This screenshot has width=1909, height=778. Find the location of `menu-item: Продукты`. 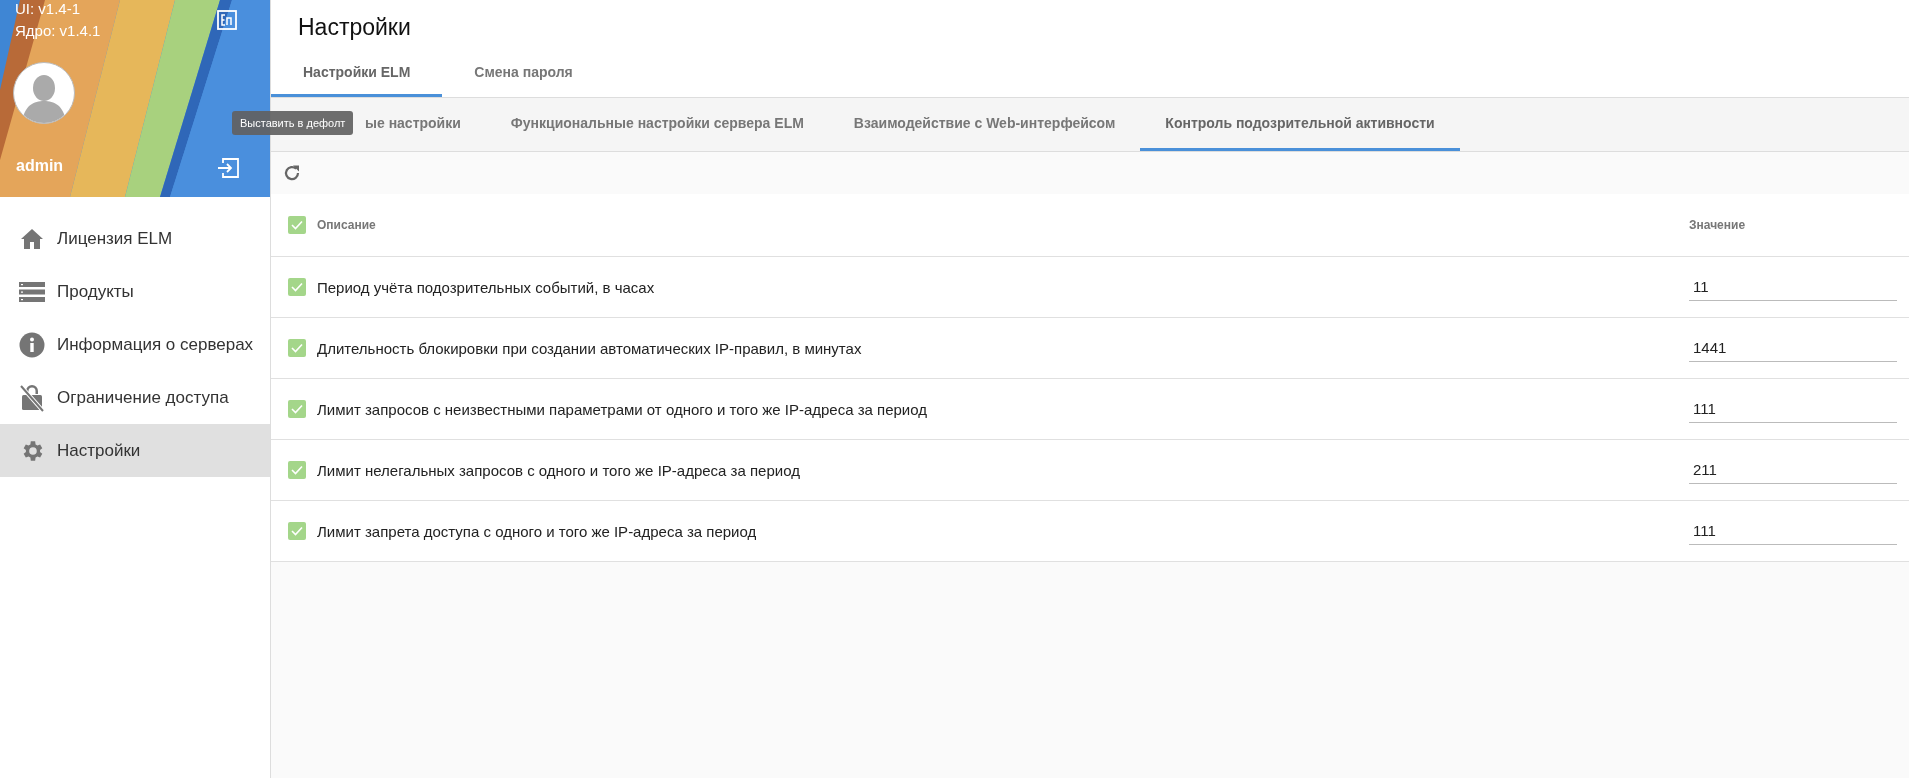

menu-item: Продукты is located at coordinates (135, 291).